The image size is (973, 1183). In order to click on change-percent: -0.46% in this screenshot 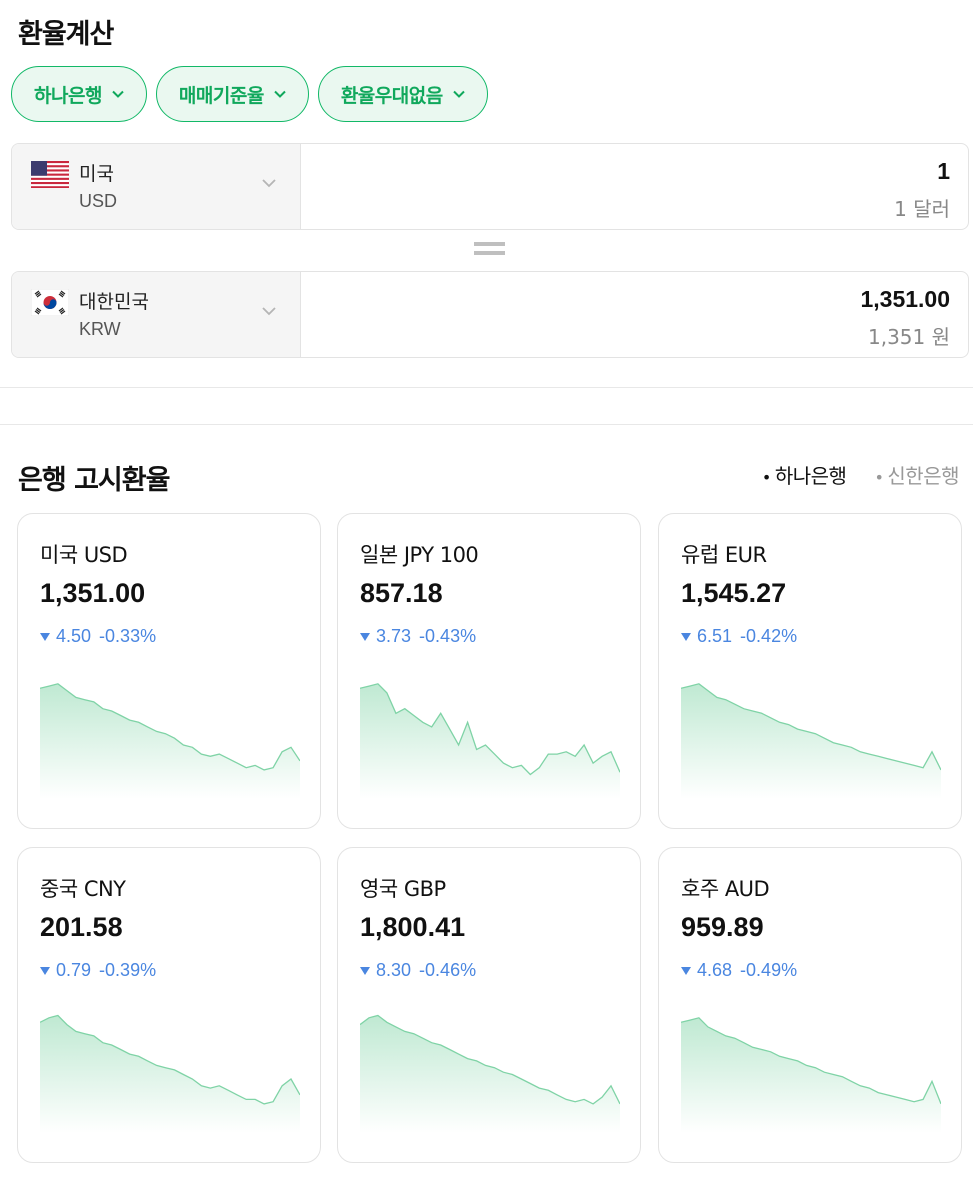, I will do `click(448, 970)`.